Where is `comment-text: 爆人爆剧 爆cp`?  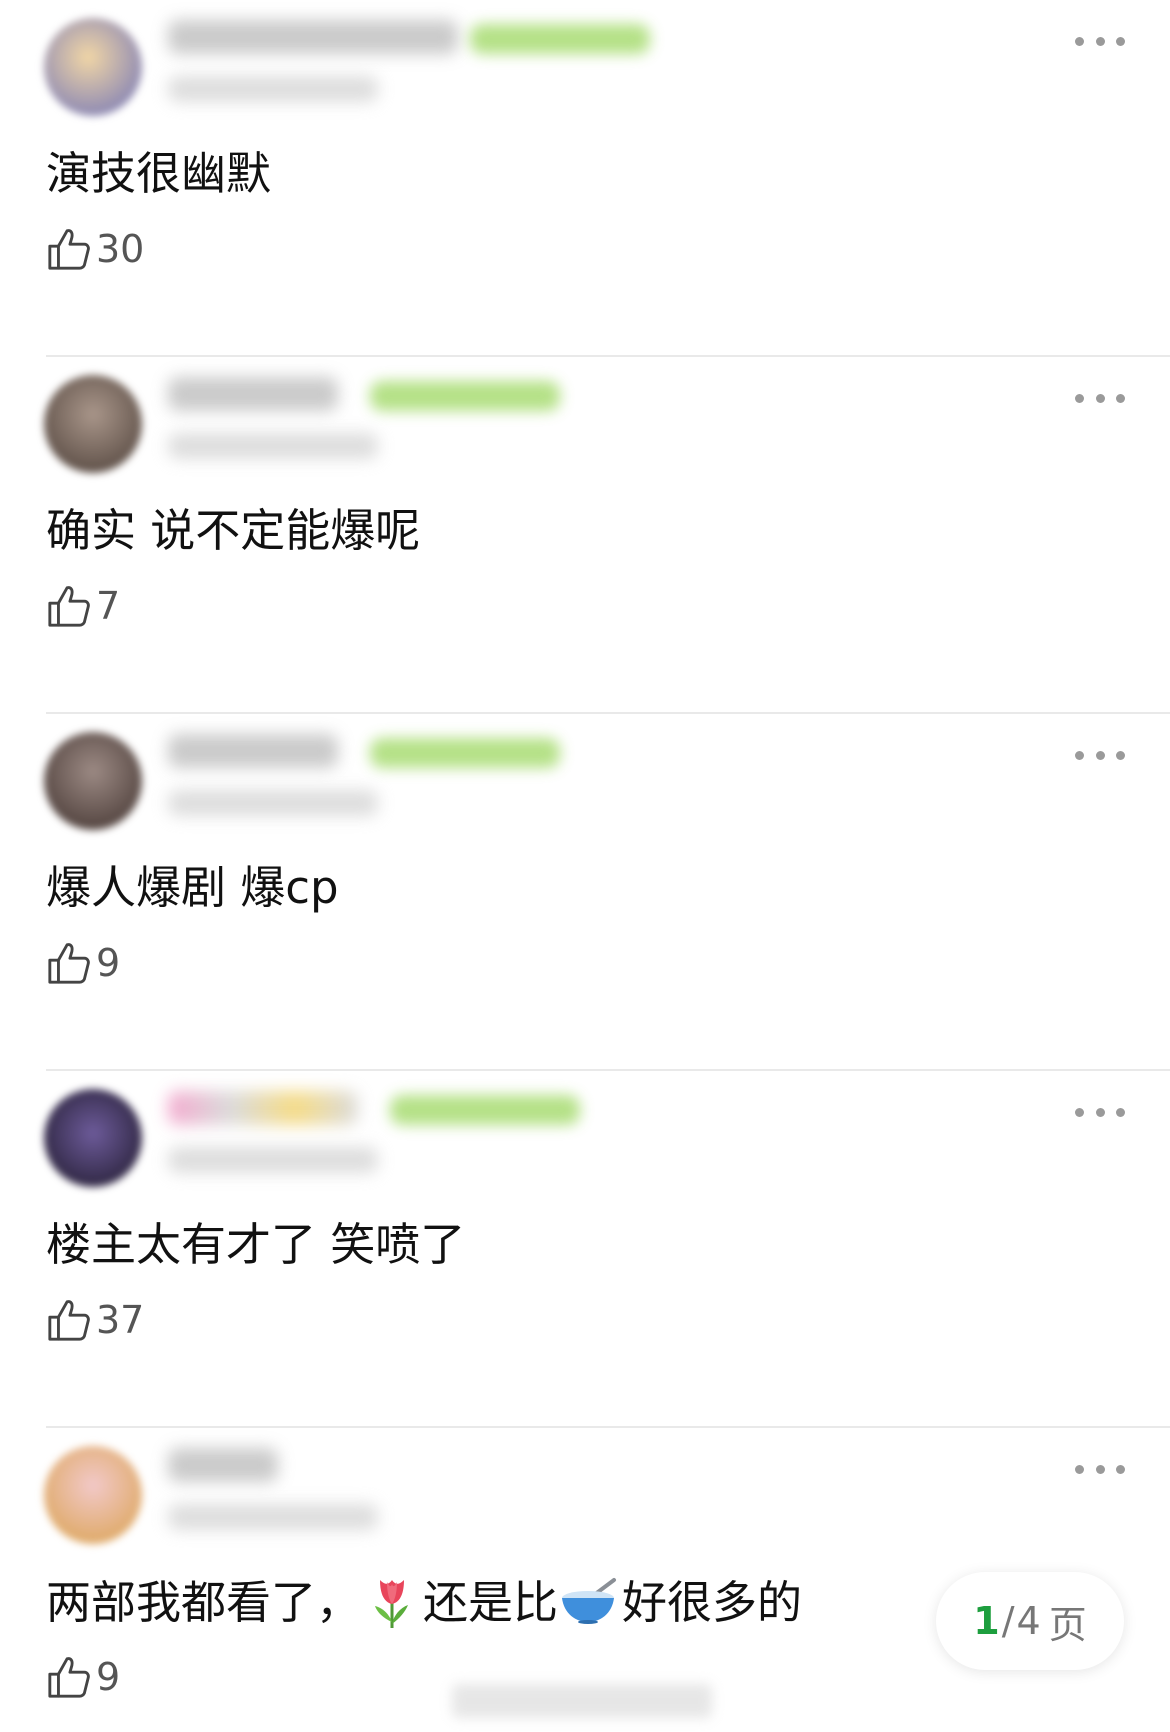
comment-text: 爆人爆剧 爆cp is located at coordinates (192, 887).